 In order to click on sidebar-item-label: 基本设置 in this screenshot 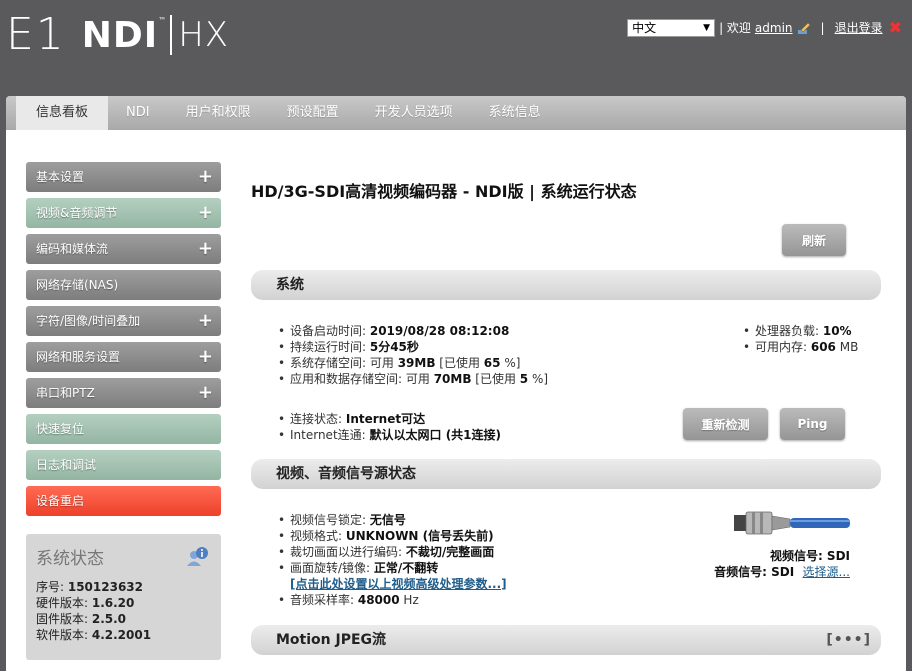, I will do `click(60, 177)`.